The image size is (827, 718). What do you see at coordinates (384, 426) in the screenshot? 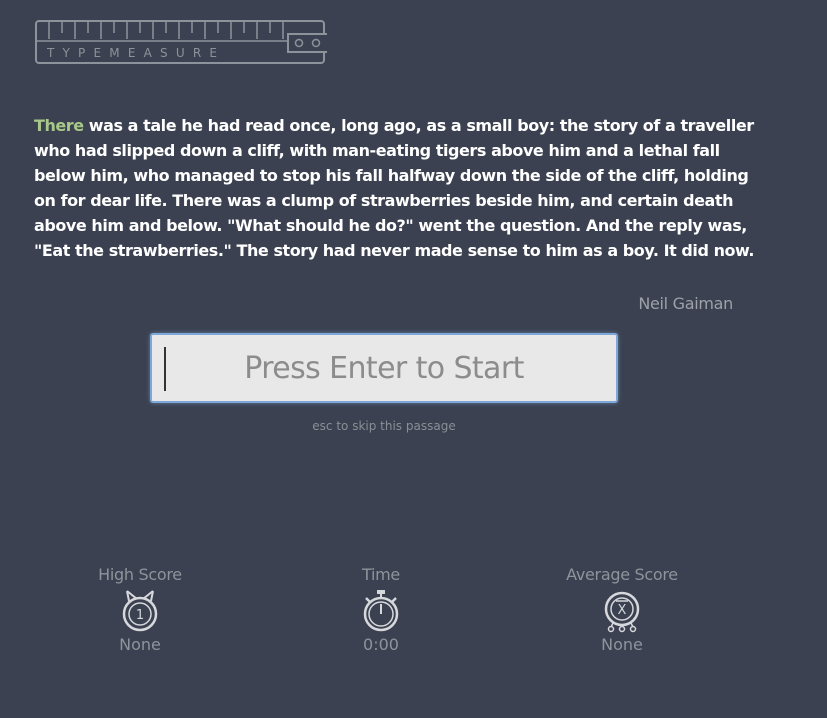
I see `skip-passage-hint: esc to skip this passage` at bounding box center [384, 426].